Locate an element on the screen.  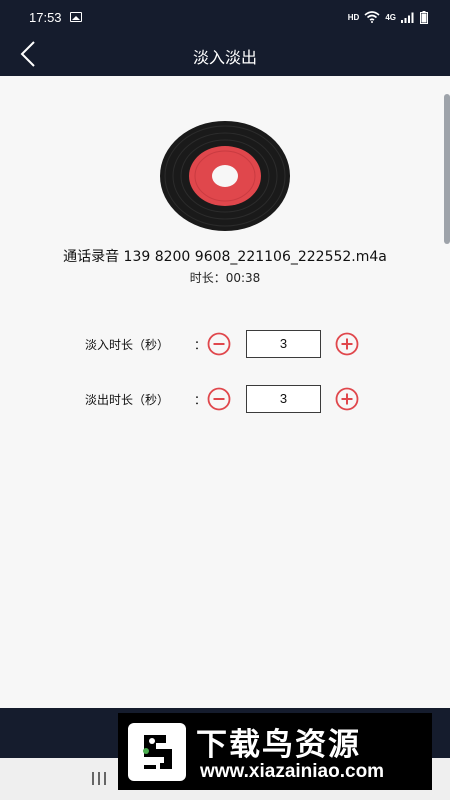
bird-logo-icon is located at coordinates (157, 752).